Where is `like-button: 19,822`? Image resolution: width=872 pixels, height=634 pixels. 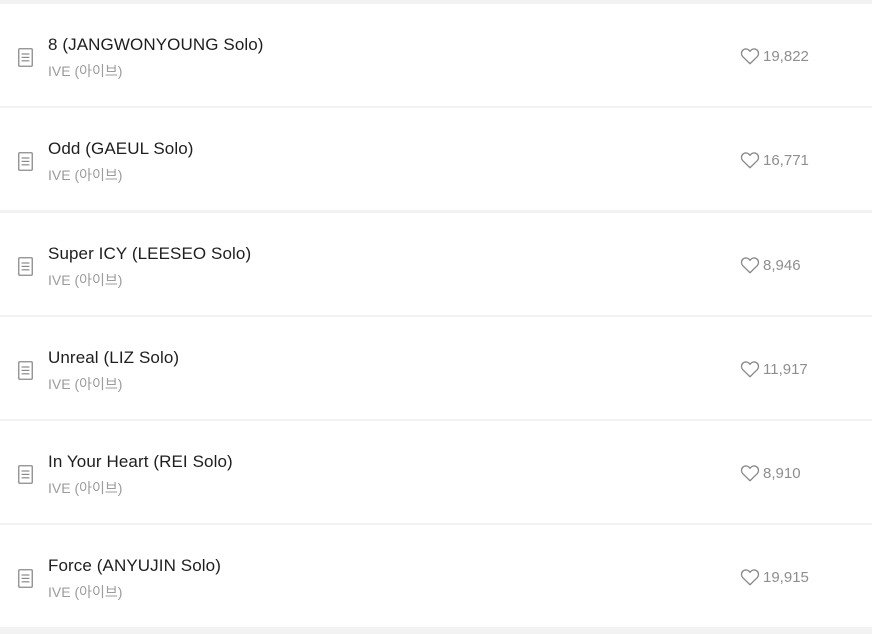
like-button: 19,822 is located at coordinates (774, 56).